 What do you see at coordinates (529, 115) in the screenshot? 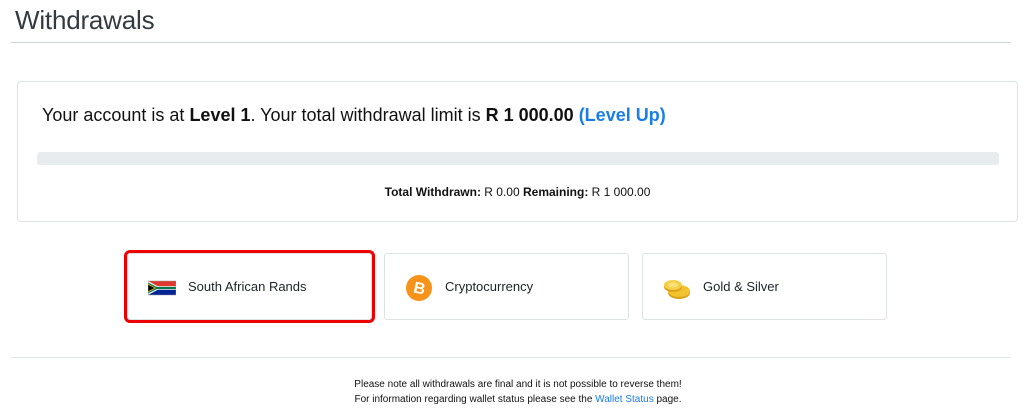
I see `withdrawal-limit-amount: R 1 000.00` at bounding box center [529, 115].